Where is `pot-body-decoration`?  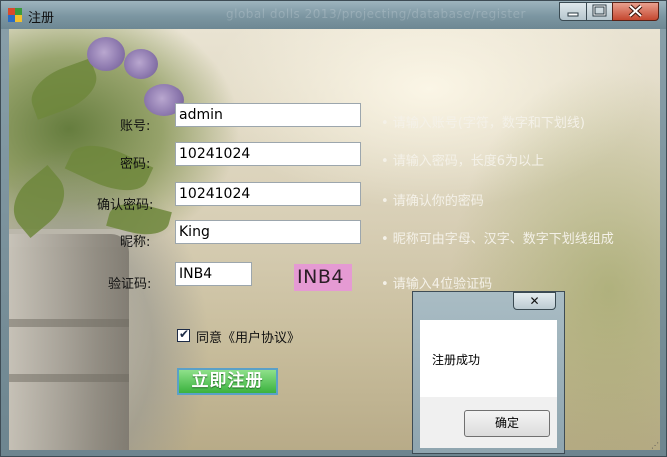 pot-body-decoration is located at coordinates (69, 342).